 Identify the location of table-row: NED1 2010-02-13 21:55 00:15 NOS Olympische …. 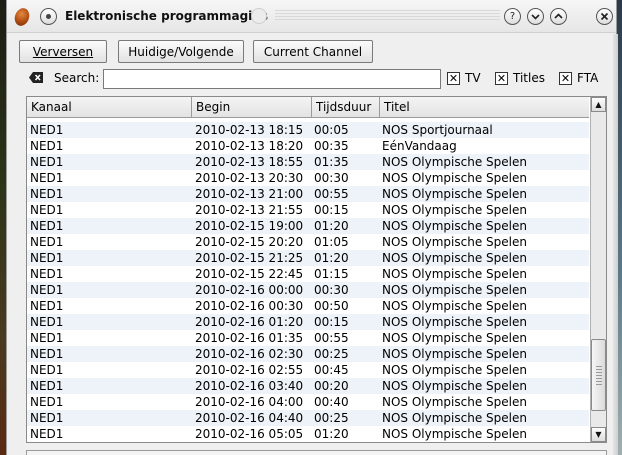
(308, 210).